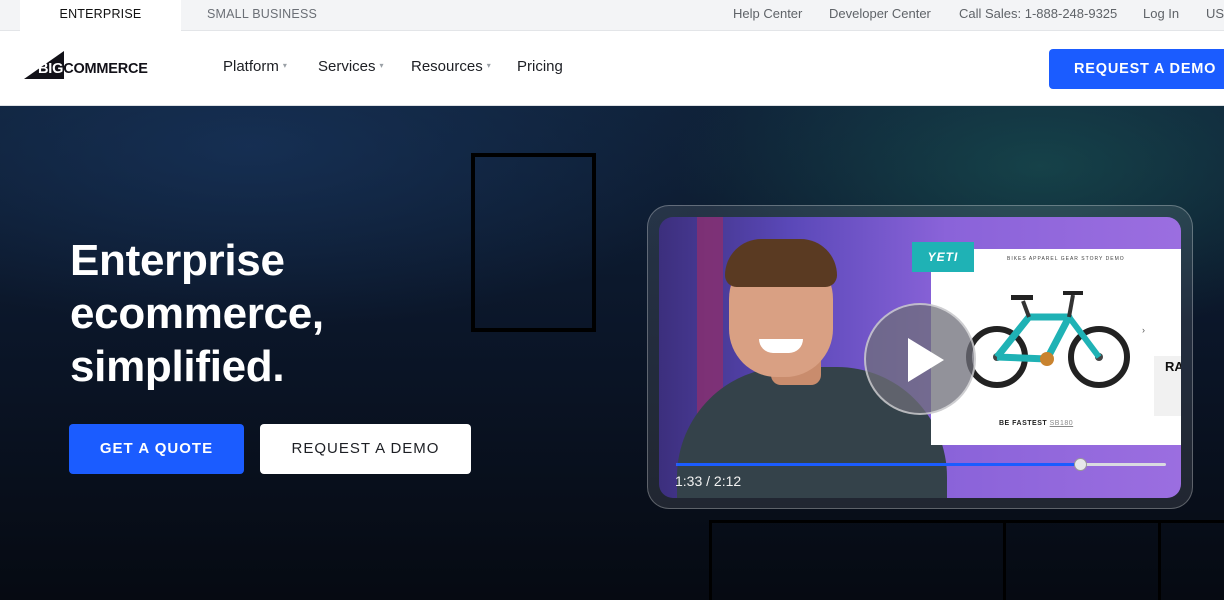  Describe the element at coordinates (540, 66) in the screenshot. I see `nav-pricing: Pricing` at that location.